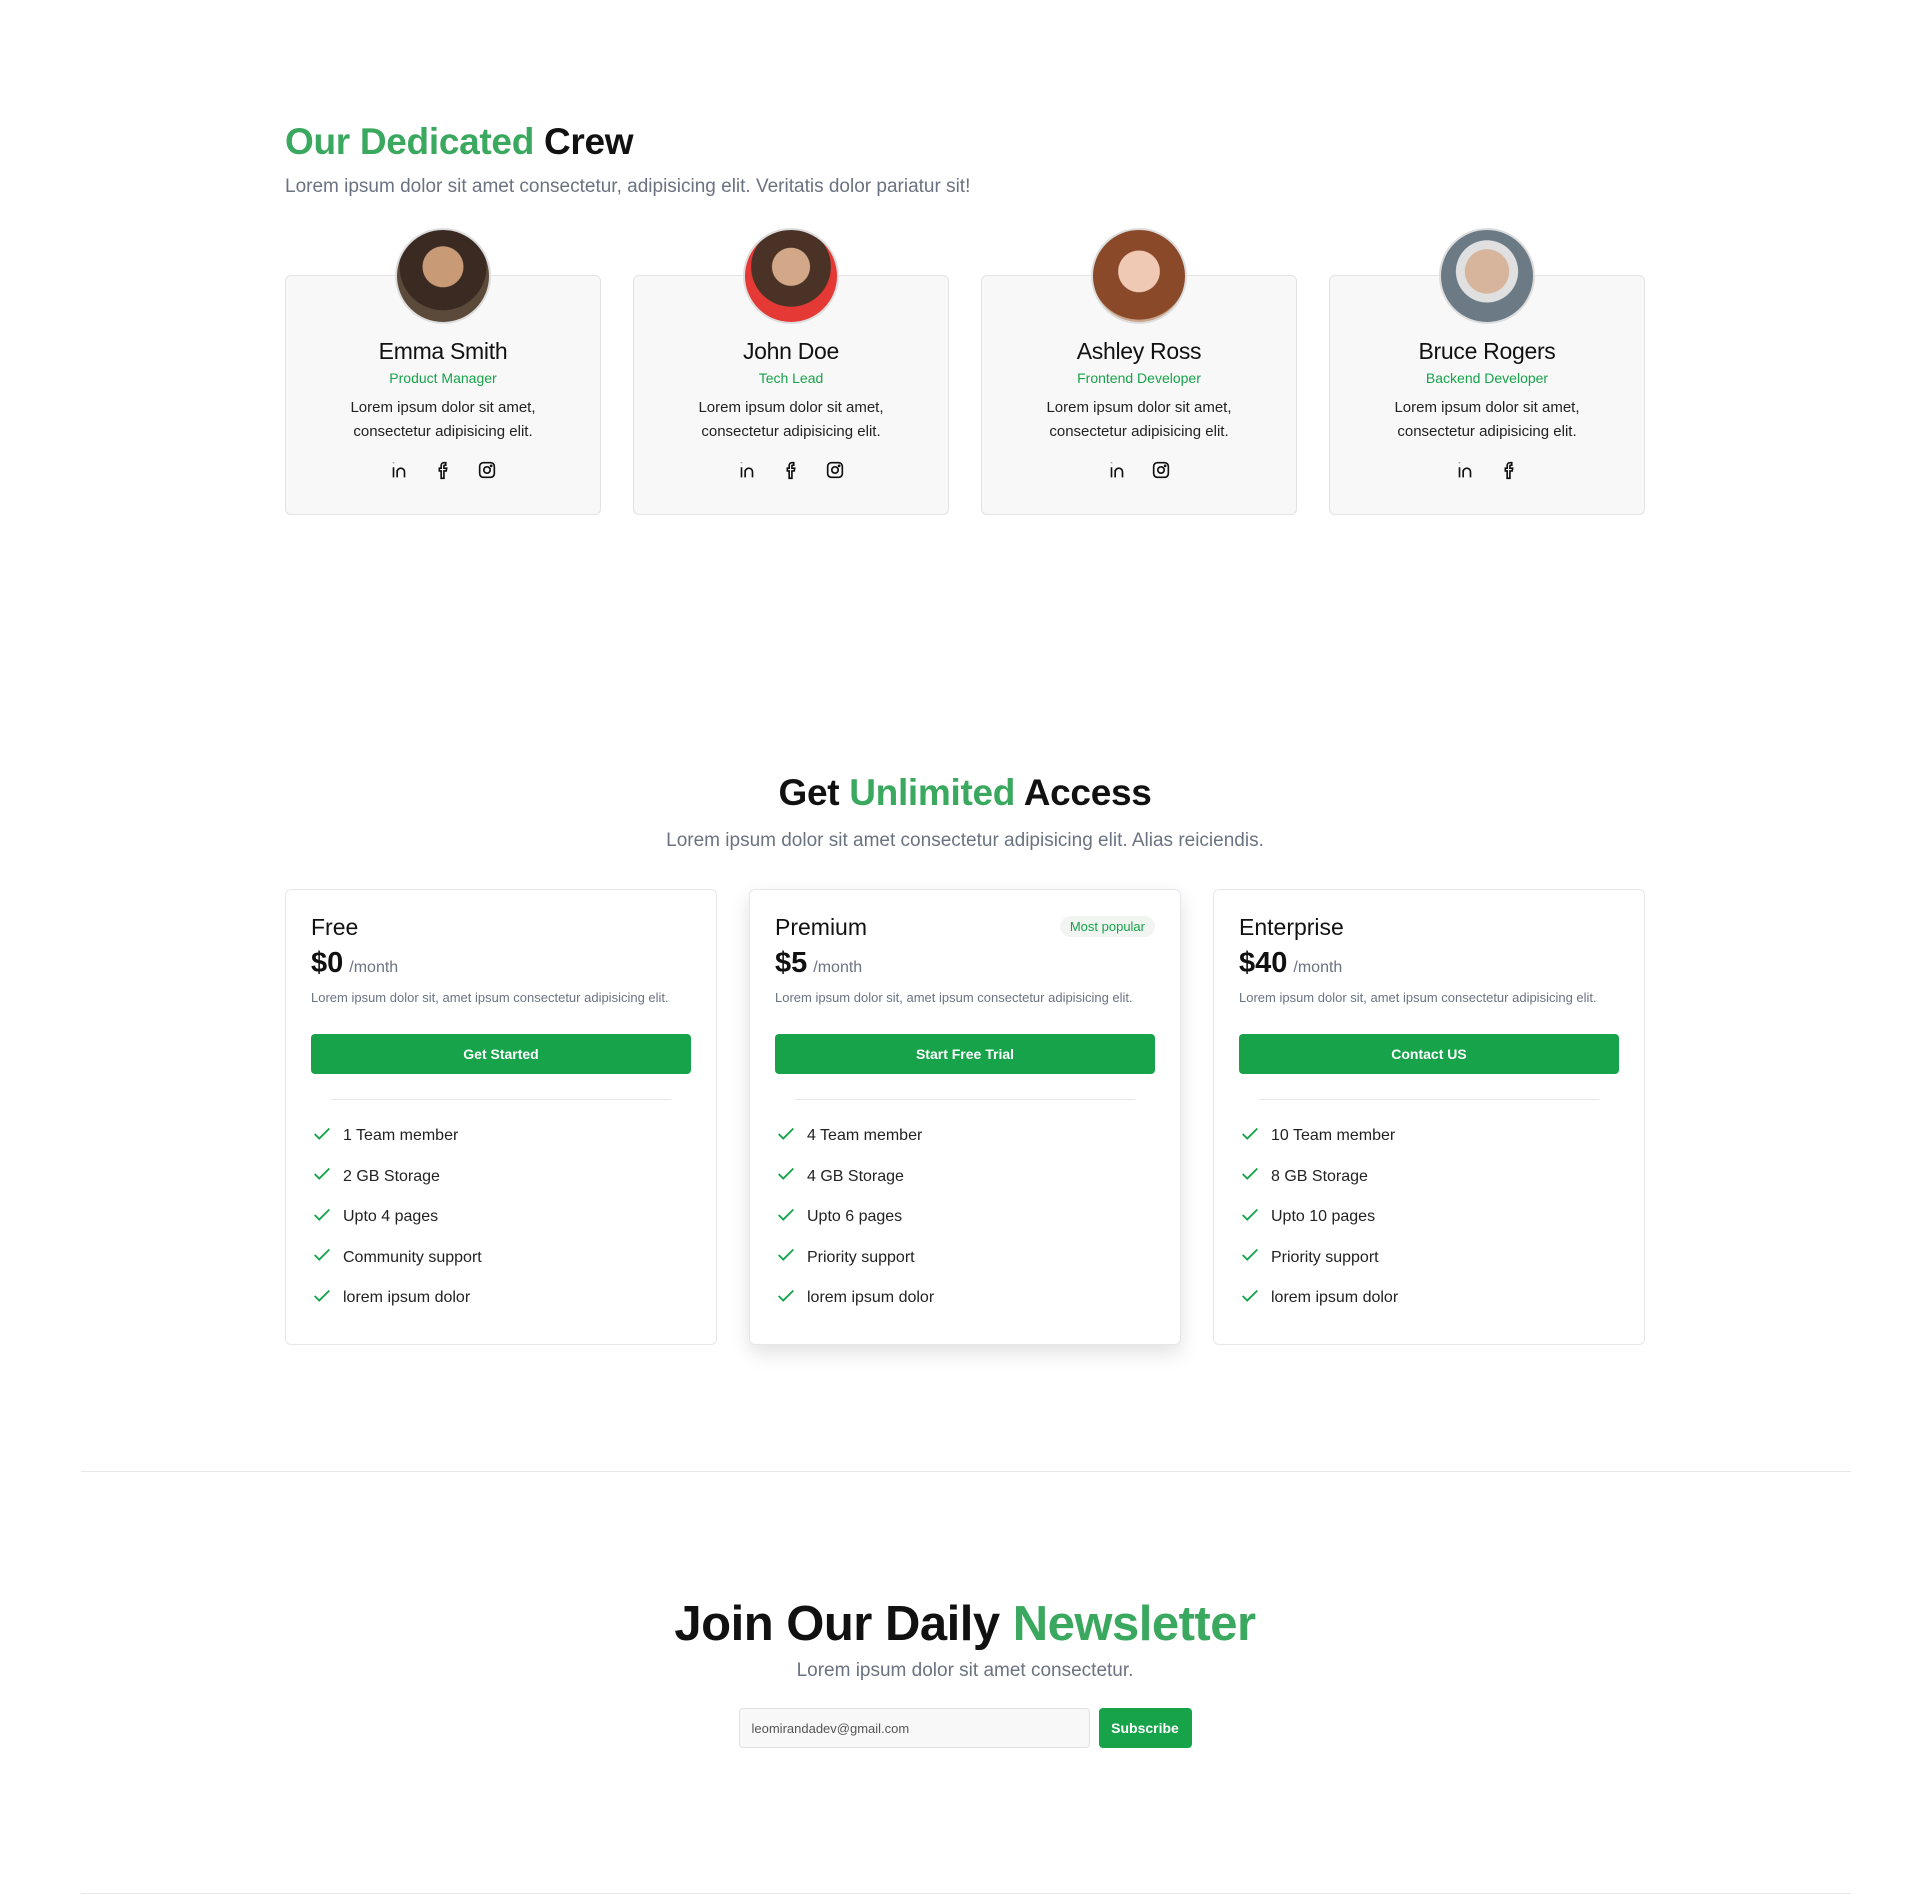 The image size is (1920, 1900). What do you see at coordinates (837, 1624) in the screenshot?
I see `newsletter-title-pre: Join Our Daily` at bounding box center [837, 1624].